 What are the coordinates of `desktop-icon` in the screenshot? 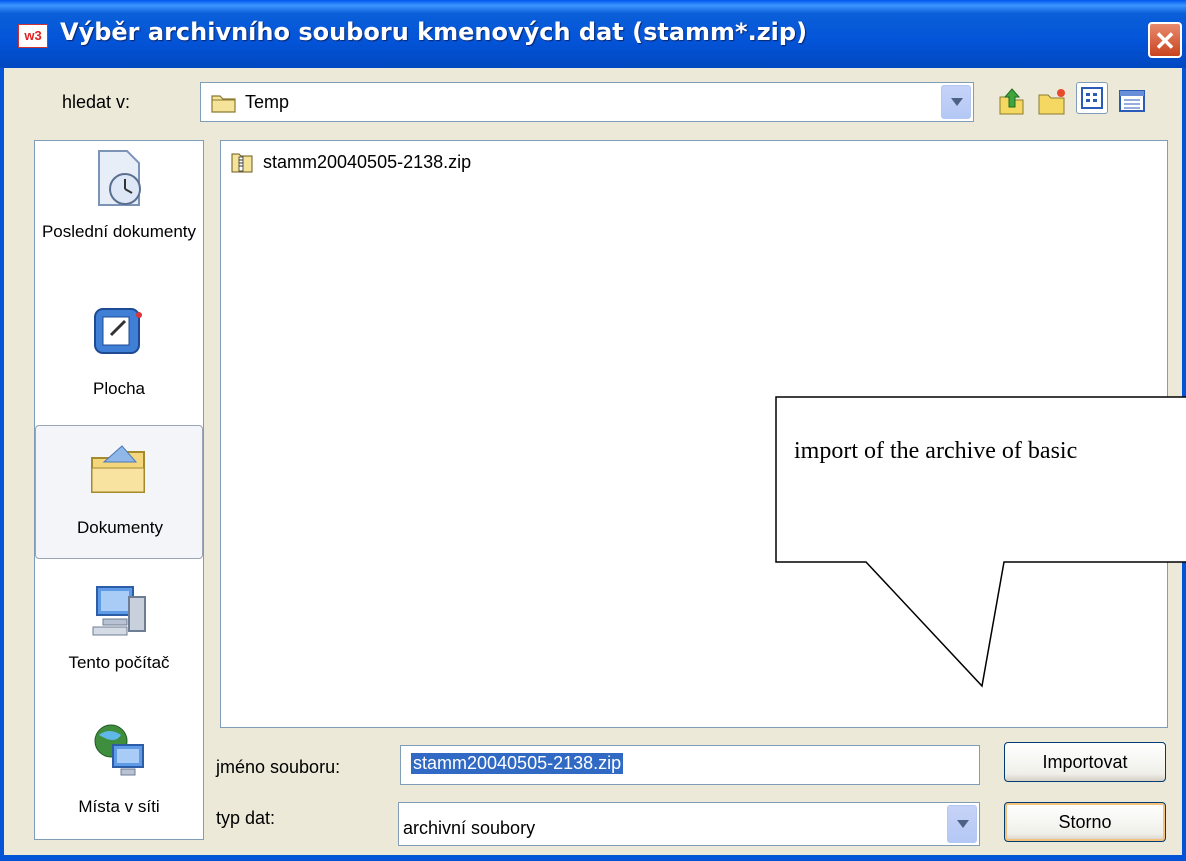 It's located at (118, 331).